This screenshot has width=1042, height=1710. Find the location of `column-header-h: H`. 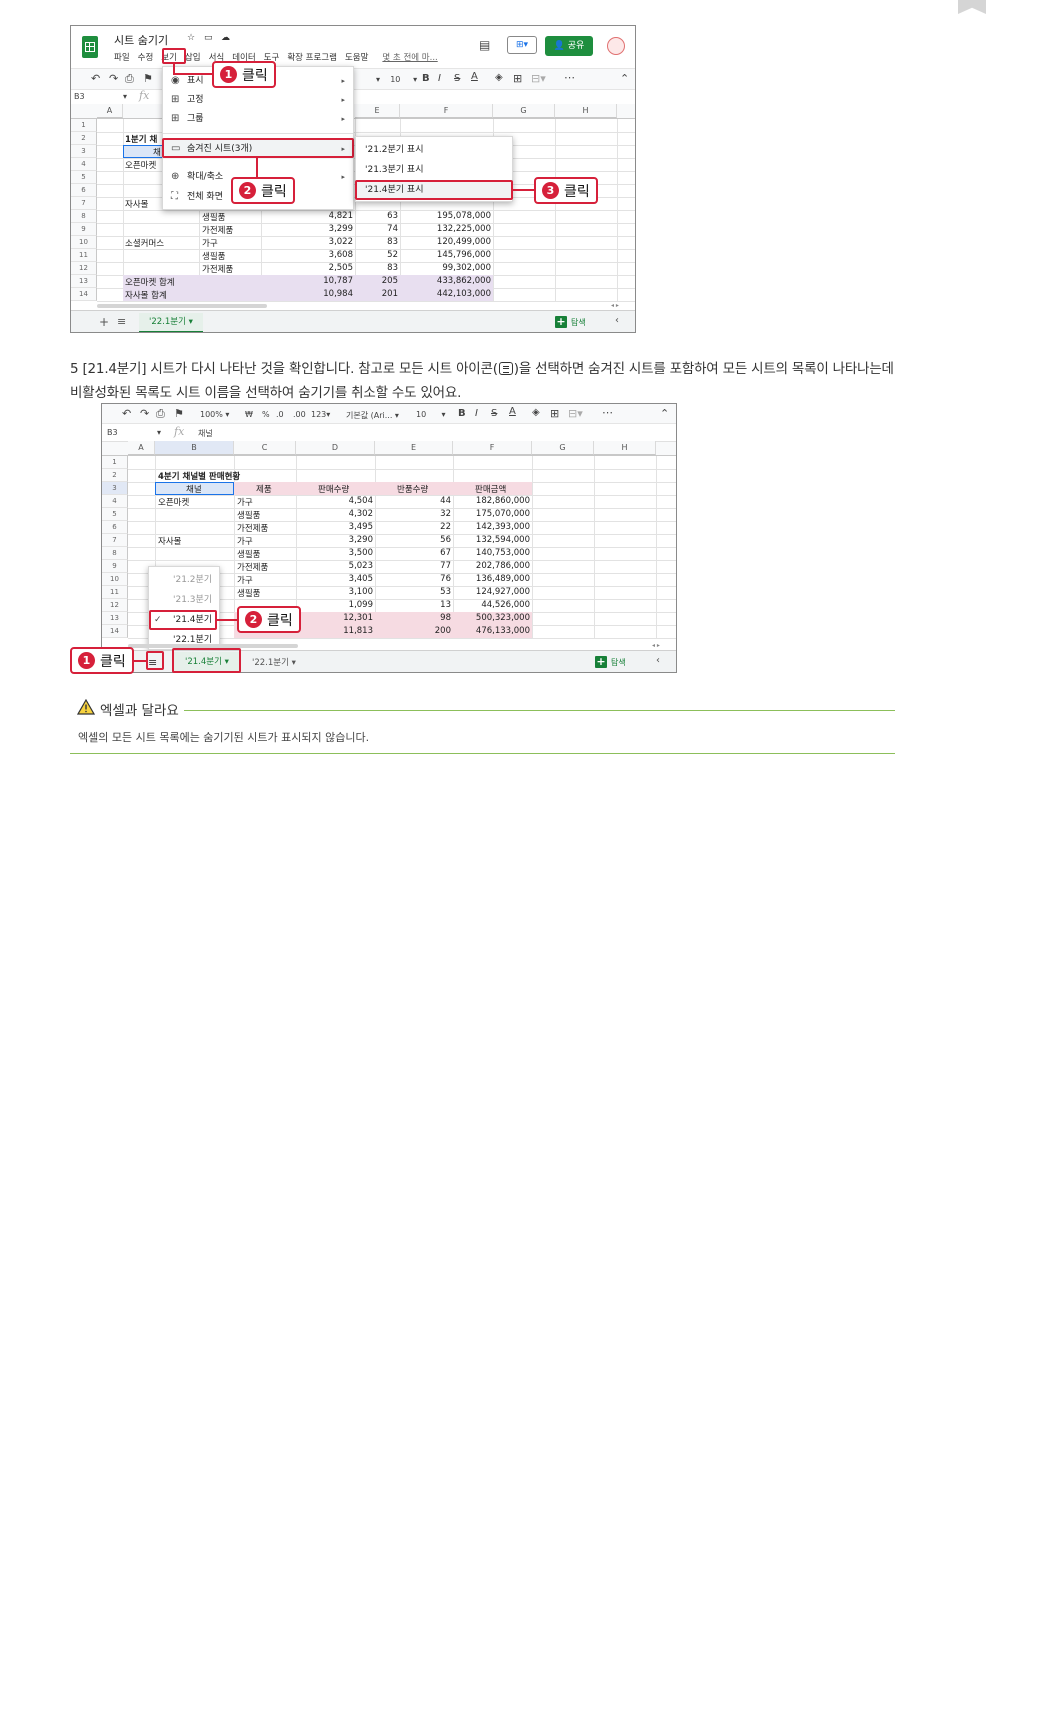

column-header-h: H is located at coordinates (586, 111).